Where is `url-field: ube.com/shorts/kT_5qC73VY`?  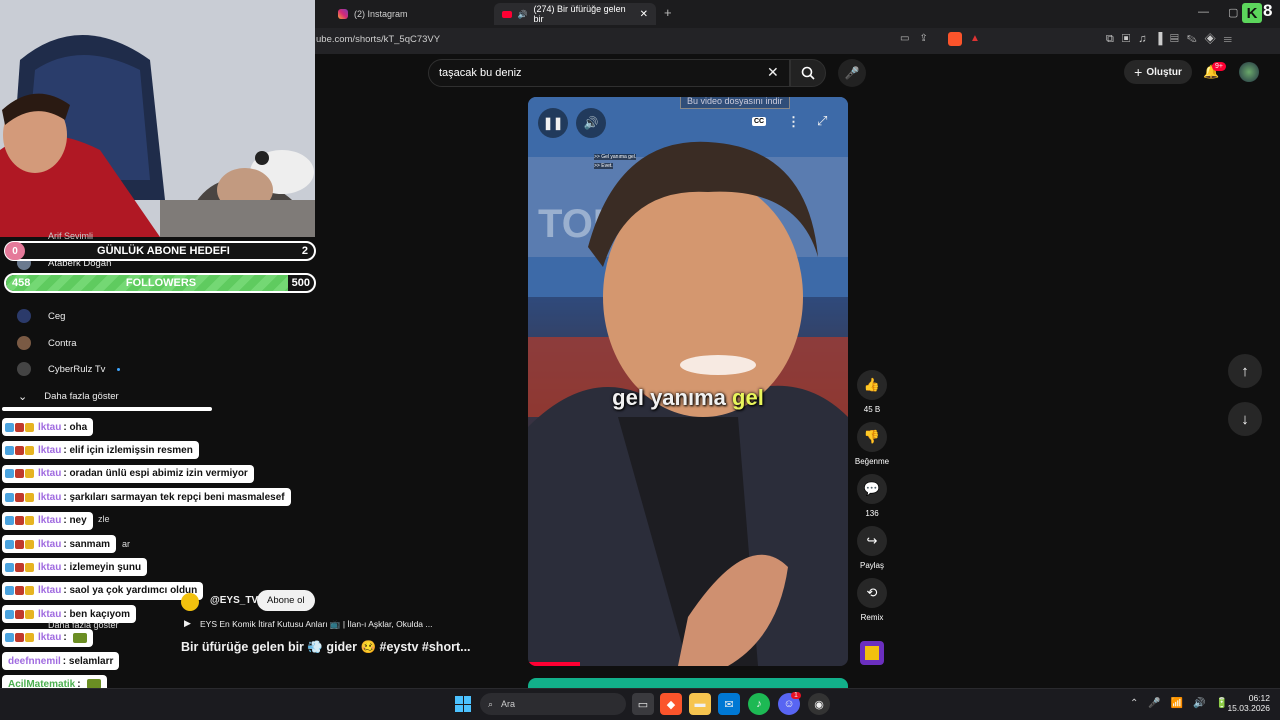 url-field: ube.com/shorts/kT_5qC73VY is located at coordinates (378, 39).